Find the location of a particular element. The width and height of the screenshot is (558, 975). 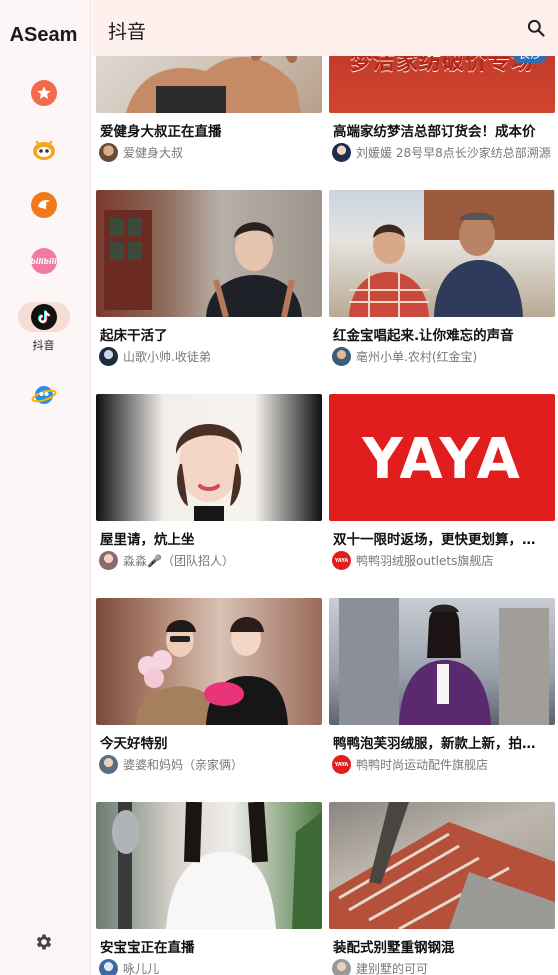

card-title: 高端家纺梦洁总部订货会！成本价 is located at coordinates (434, 132).